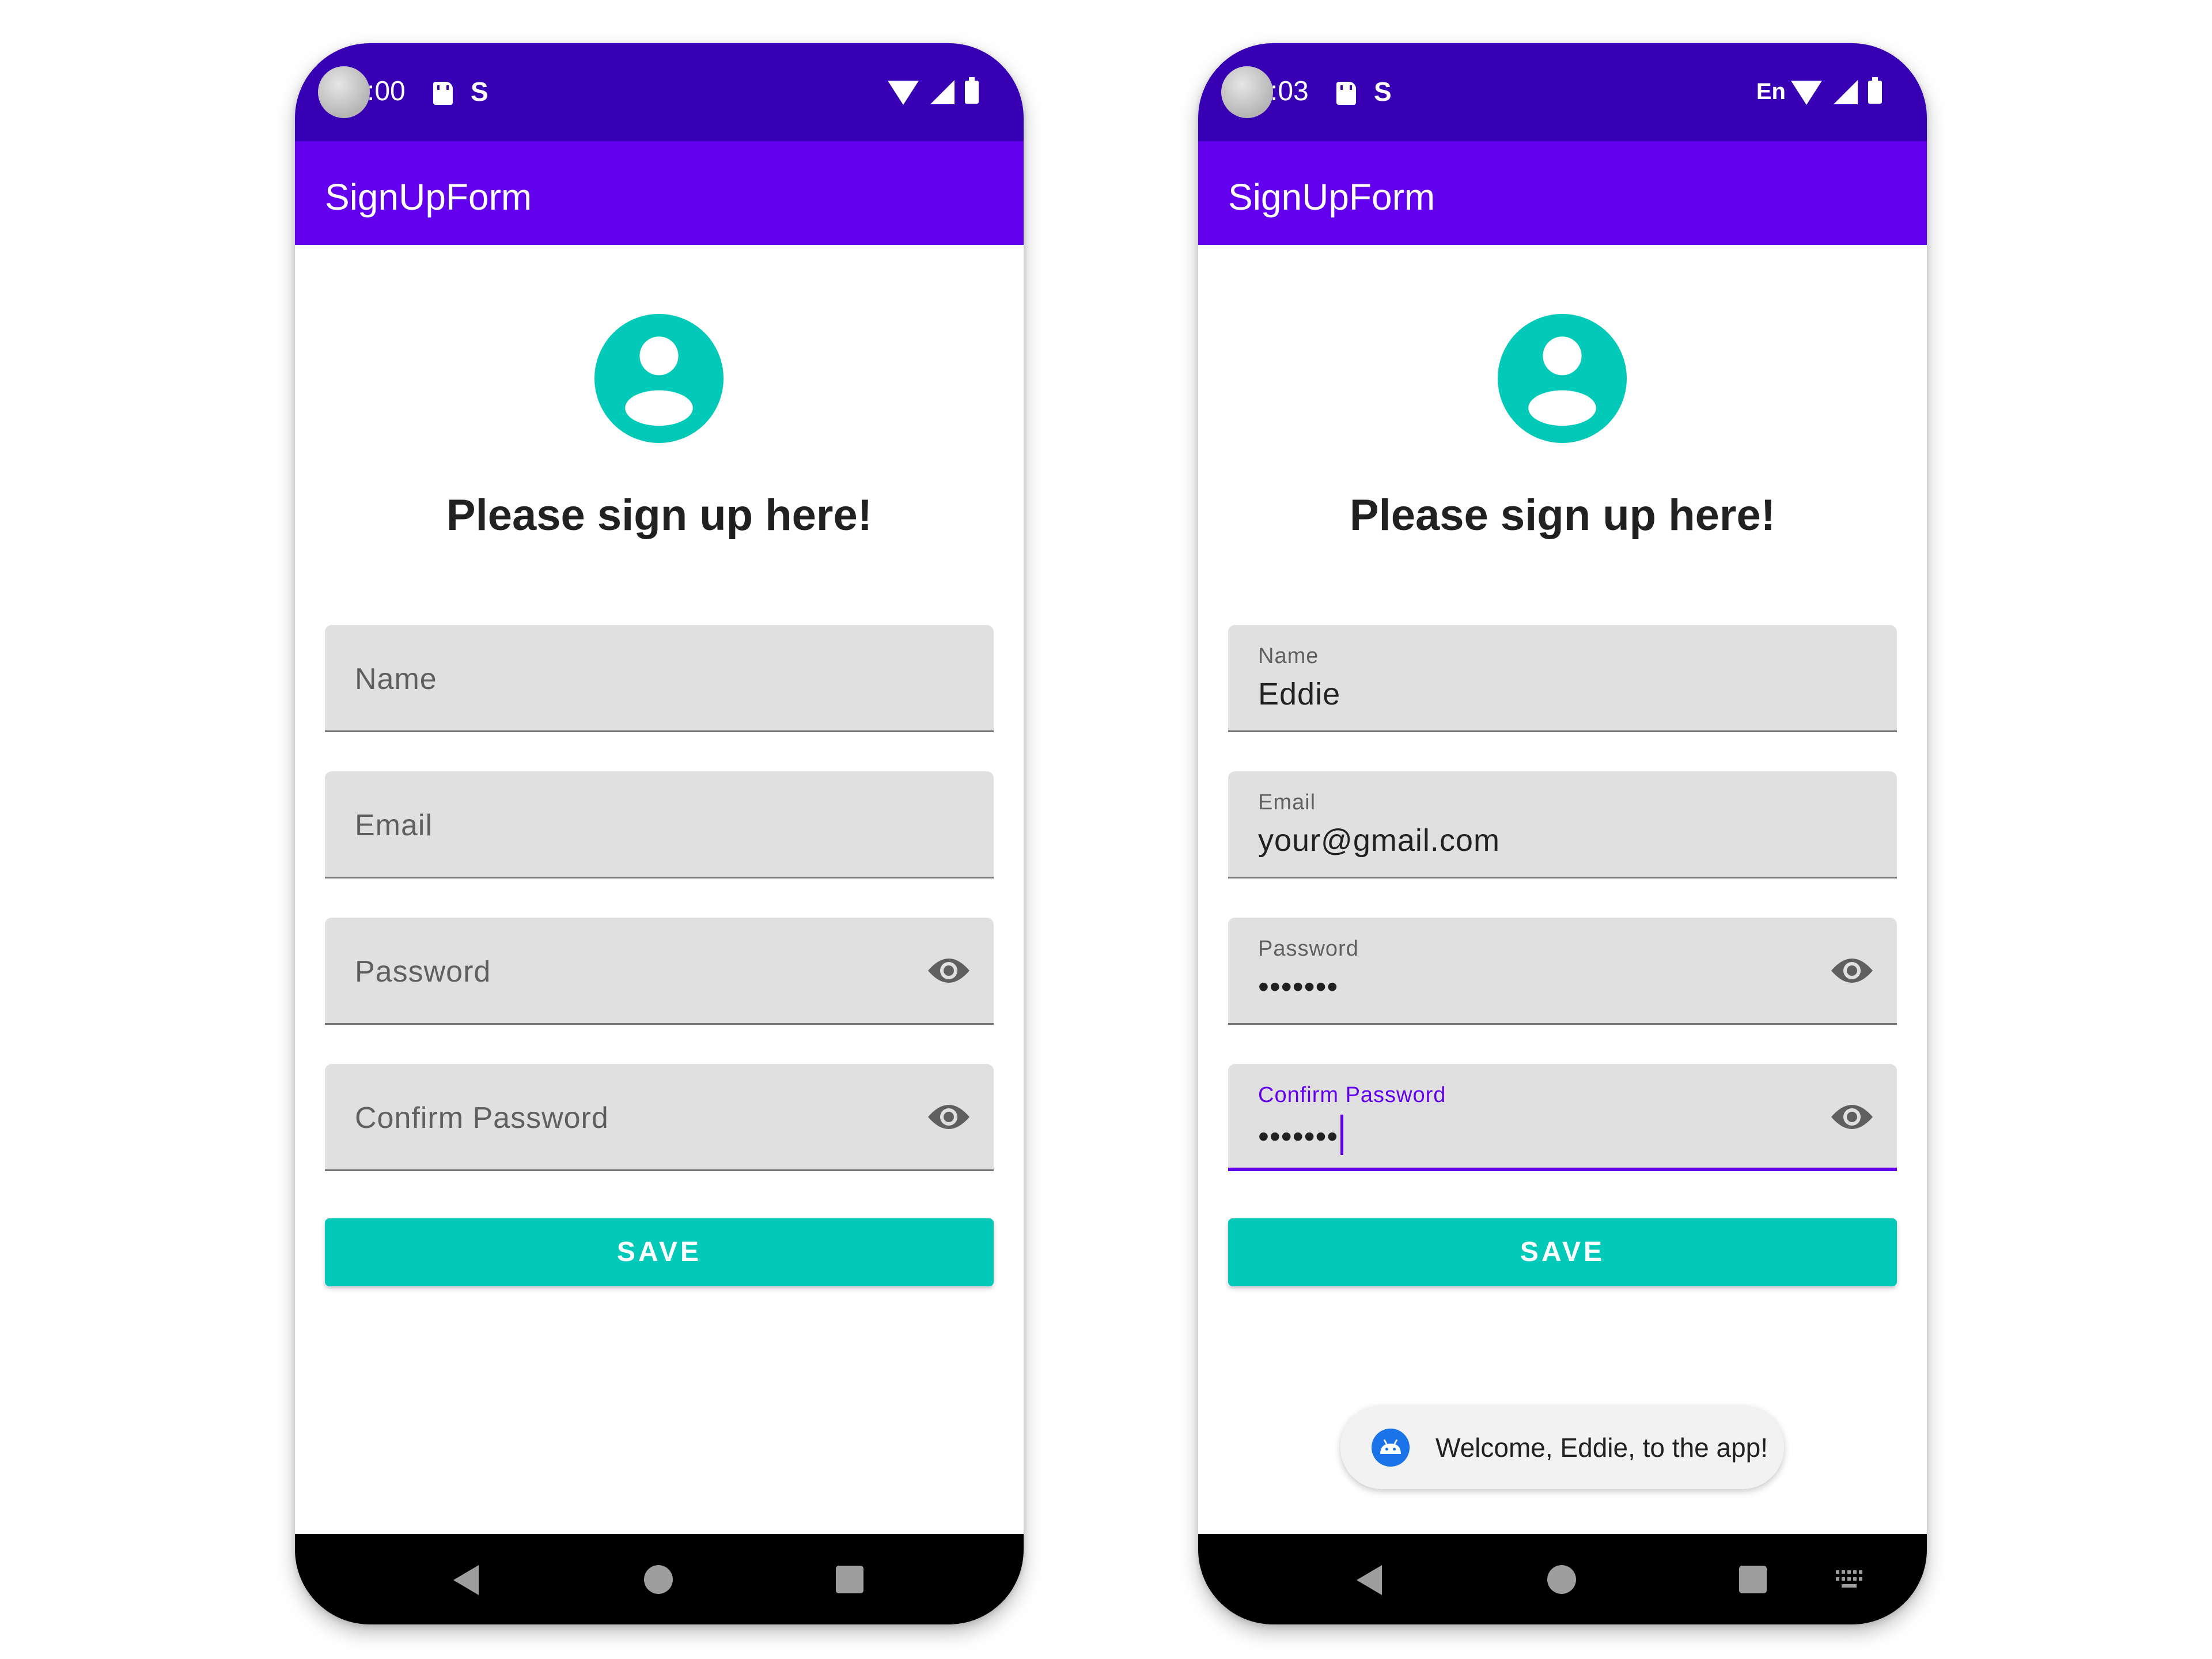  What do you see at coordinates (1601, 1448) in the screenshot?
I see `toast-text: Welcome, Eddie, to the app!` at bounding box center [1601, 1448].